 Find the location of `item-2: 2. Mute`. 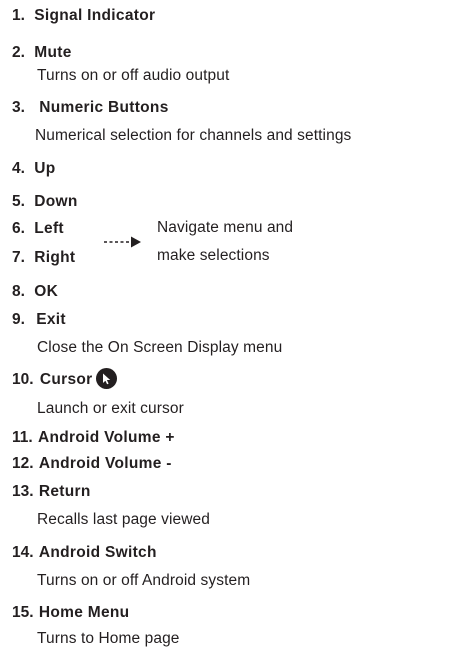

item-2: 2. Mute is located at coordinates (42, 53).